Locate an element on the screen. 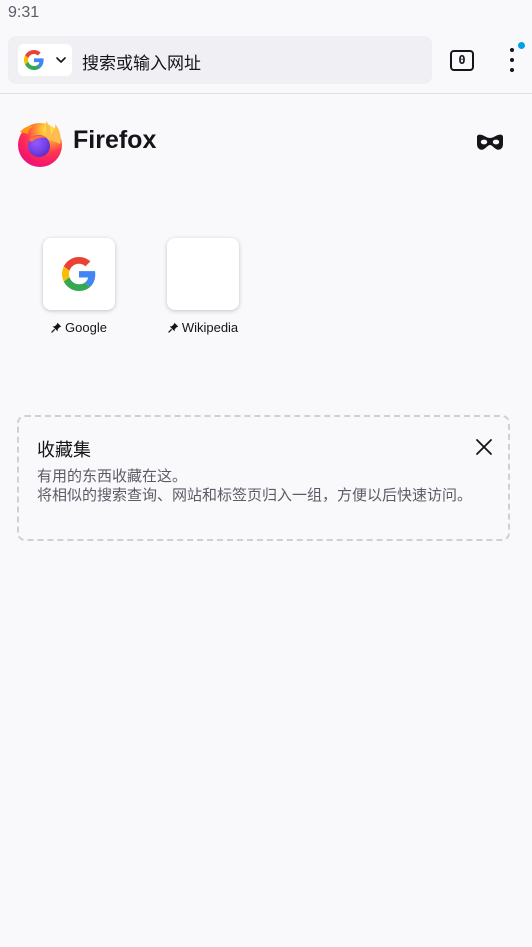 The height and width of the screenshot is (947, 532). private-mask-icon is located at coordinates (490, 142).